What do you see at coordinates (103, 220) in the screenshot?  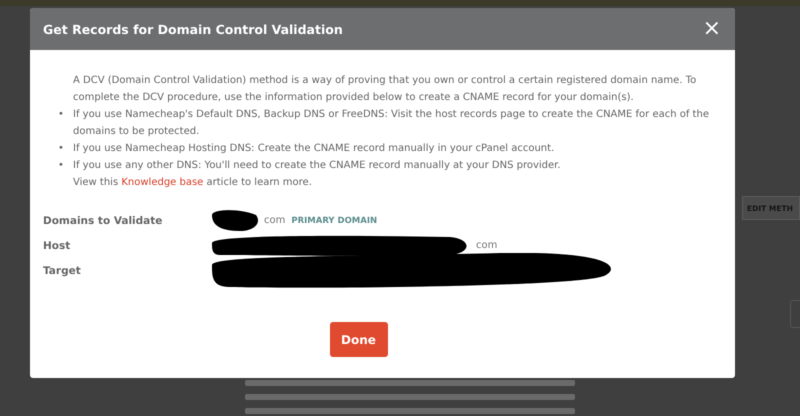 I see `field-label: Domains to Validate` at bounding box center [103, 220].